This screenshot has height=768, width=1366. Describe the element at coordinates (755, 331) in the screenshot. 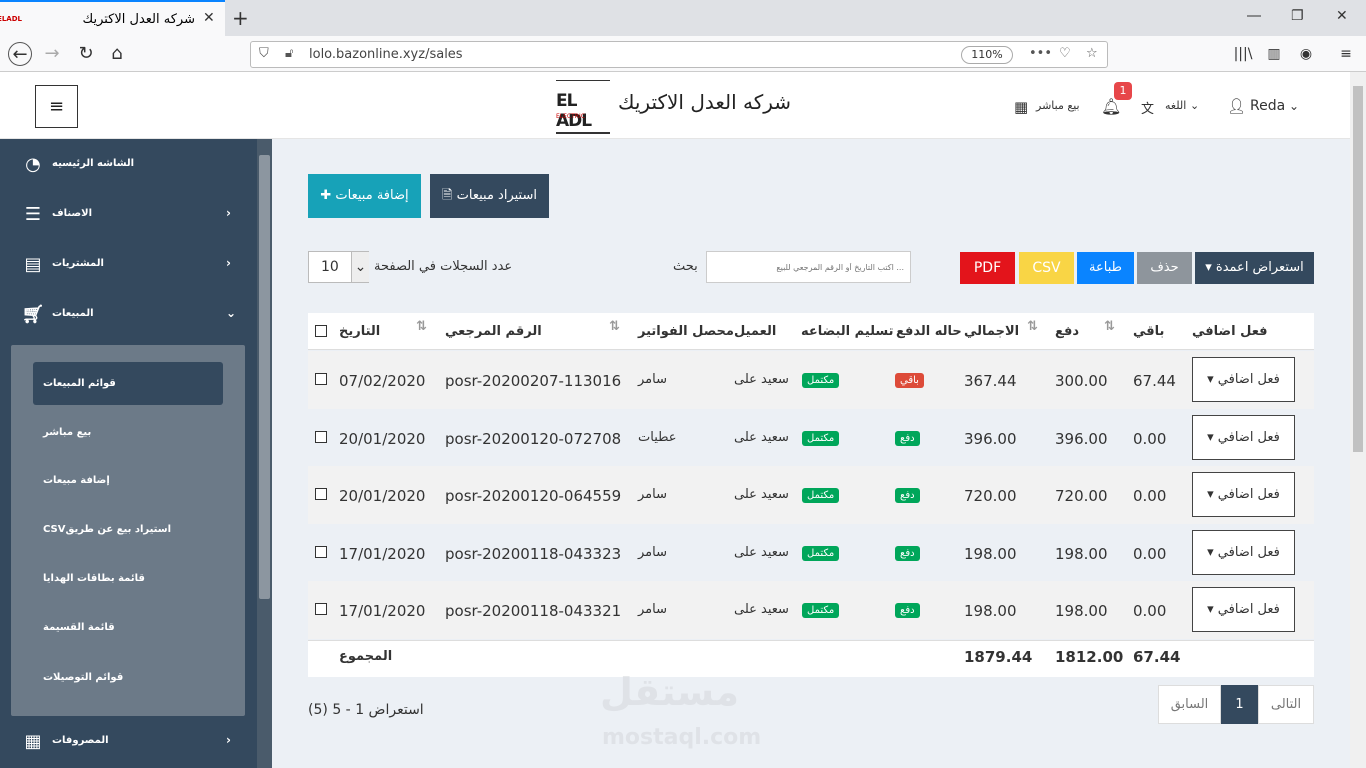

I see `th-customer: العميل` at that location.